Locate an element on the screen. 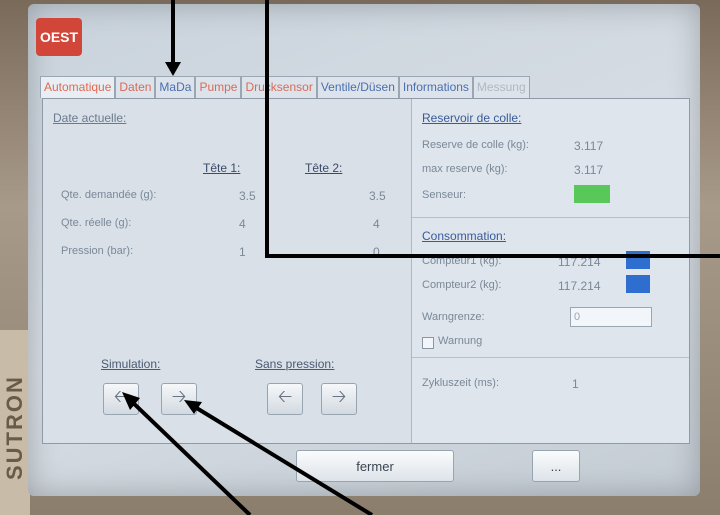 This screenshot has height=515, width=720. brand-label: SUTRON is located at coordinates (14, 427).